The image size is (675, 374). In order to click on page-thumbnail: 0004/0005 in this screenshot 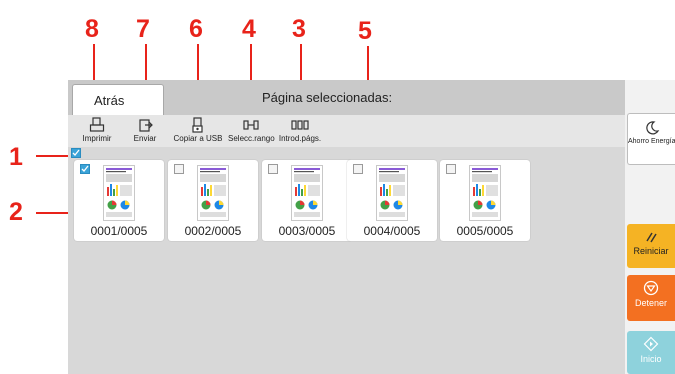, I will do `click(392, 200)`.